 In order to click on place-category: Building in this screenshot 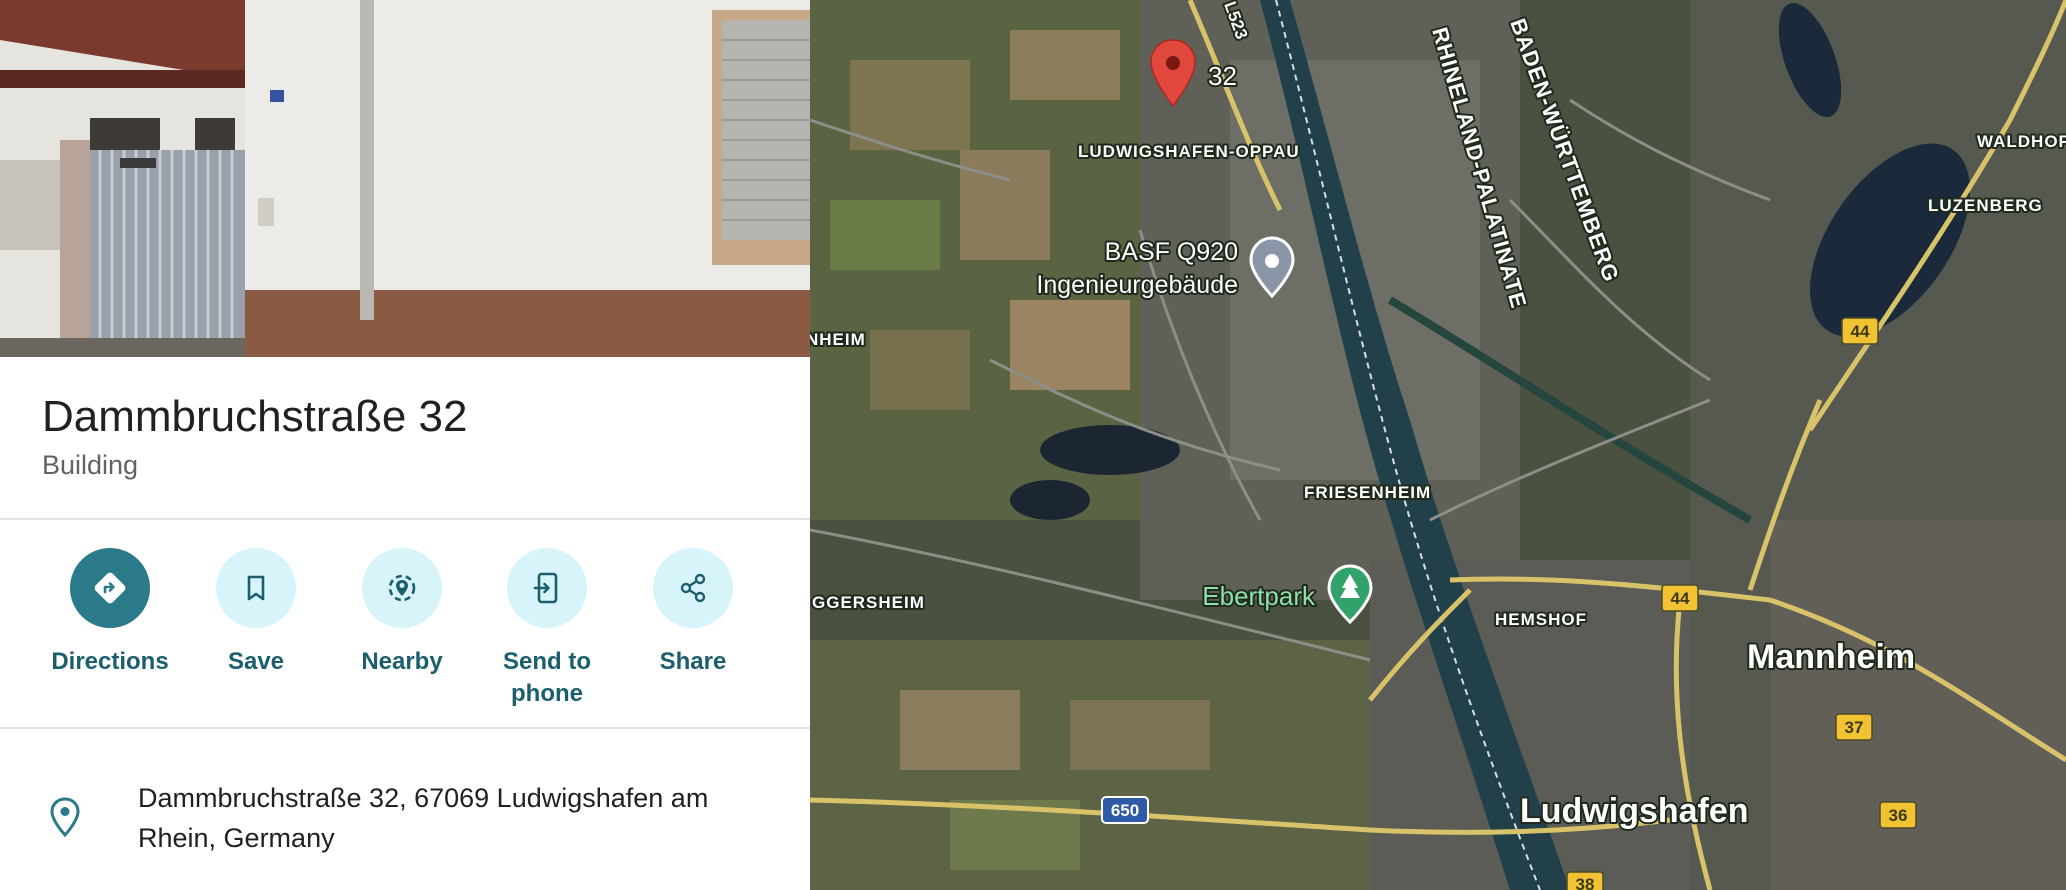, I will do `click(90, 465)`.